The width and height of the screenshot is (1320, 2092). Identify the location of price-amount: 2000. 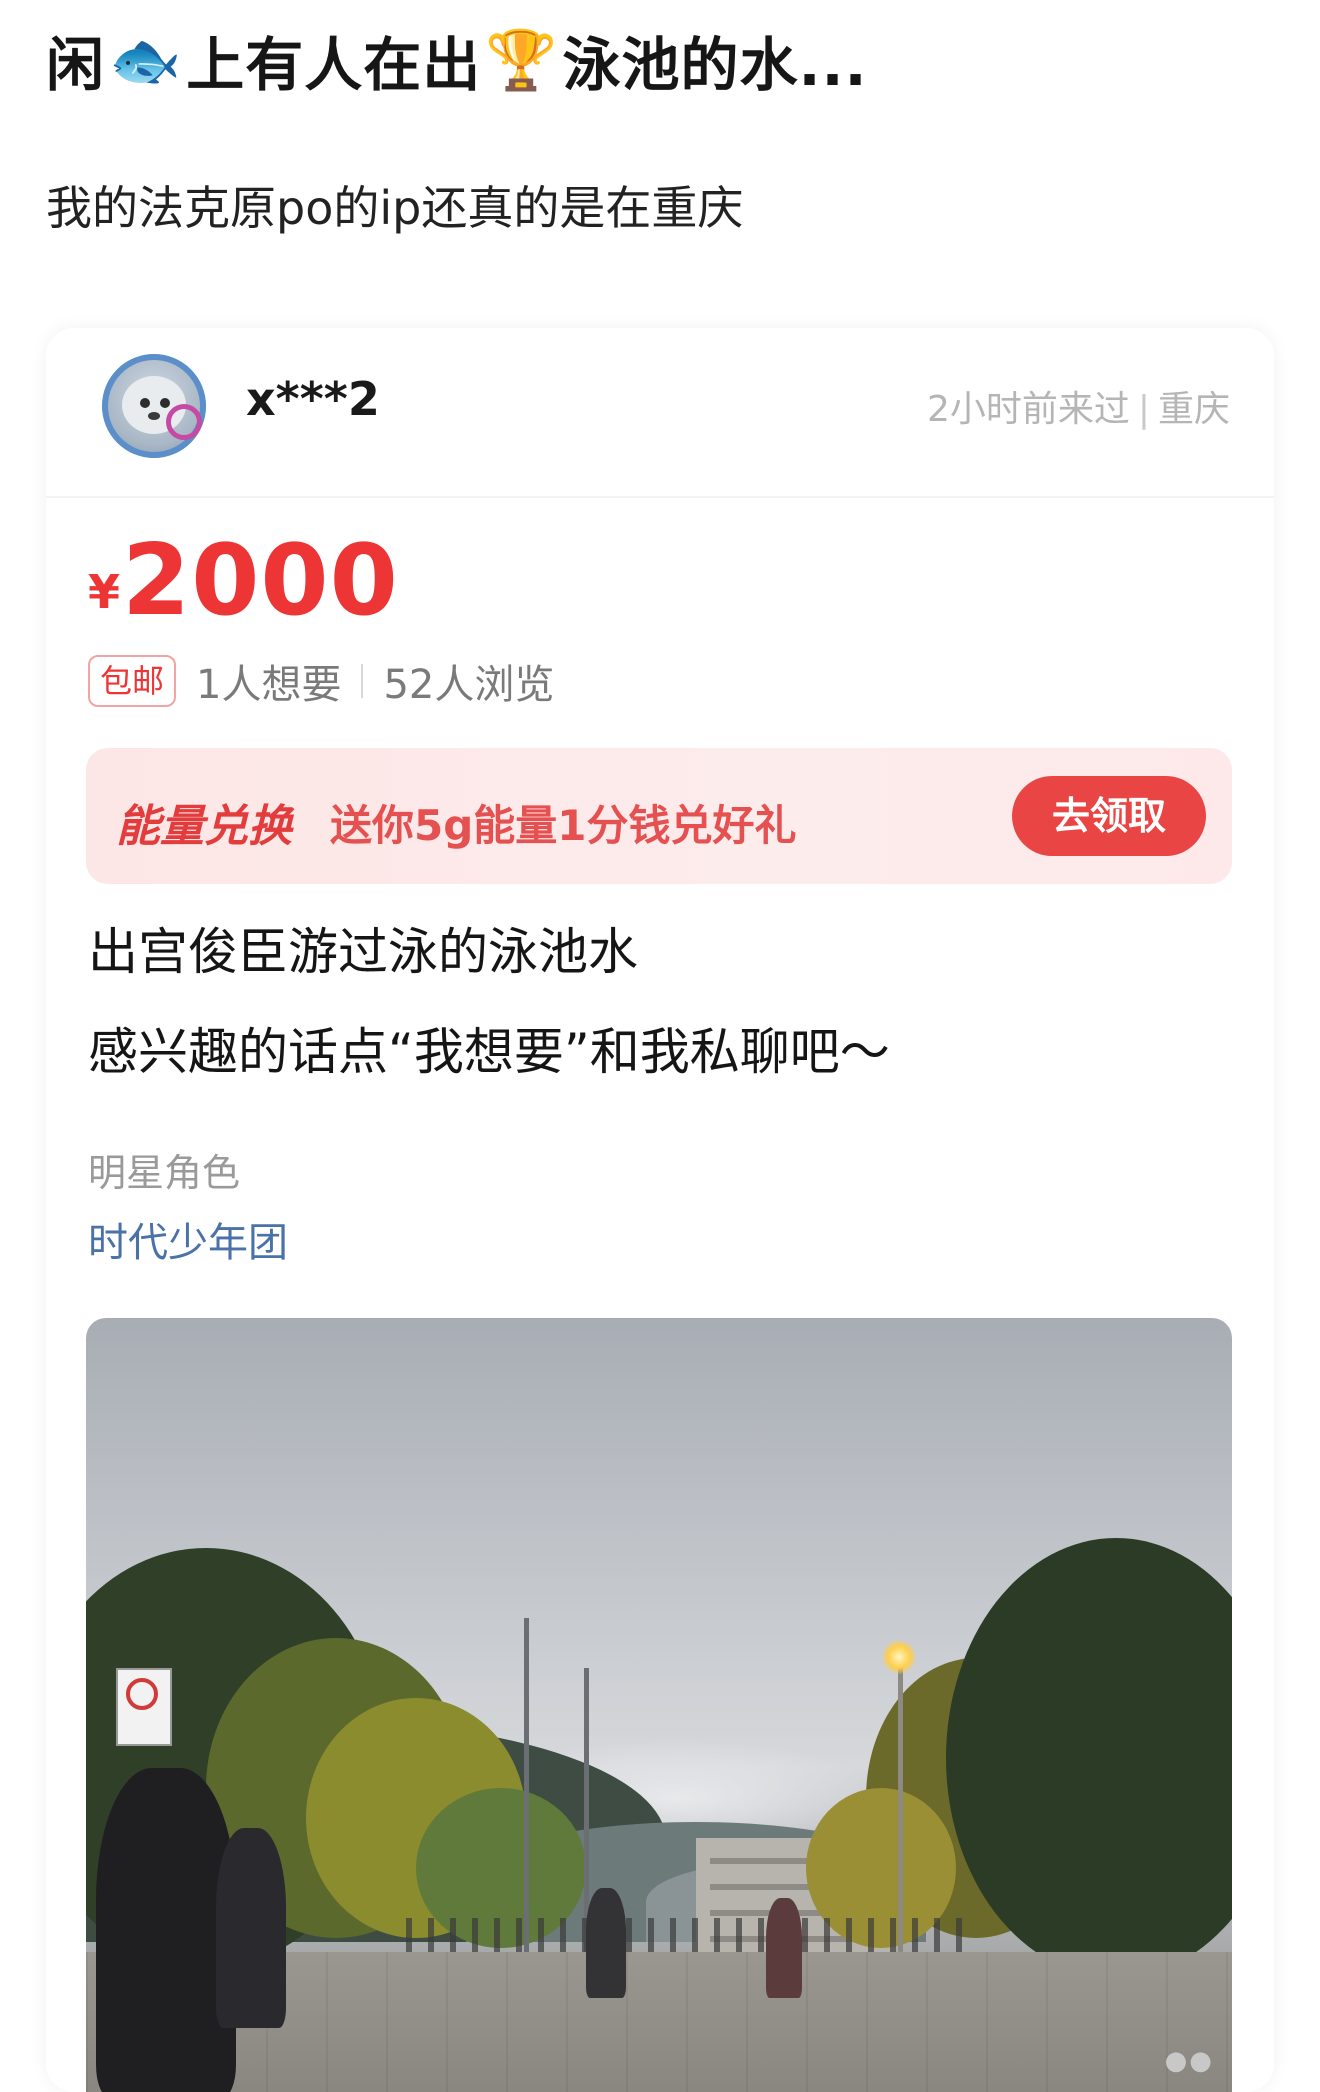
(260, 581).